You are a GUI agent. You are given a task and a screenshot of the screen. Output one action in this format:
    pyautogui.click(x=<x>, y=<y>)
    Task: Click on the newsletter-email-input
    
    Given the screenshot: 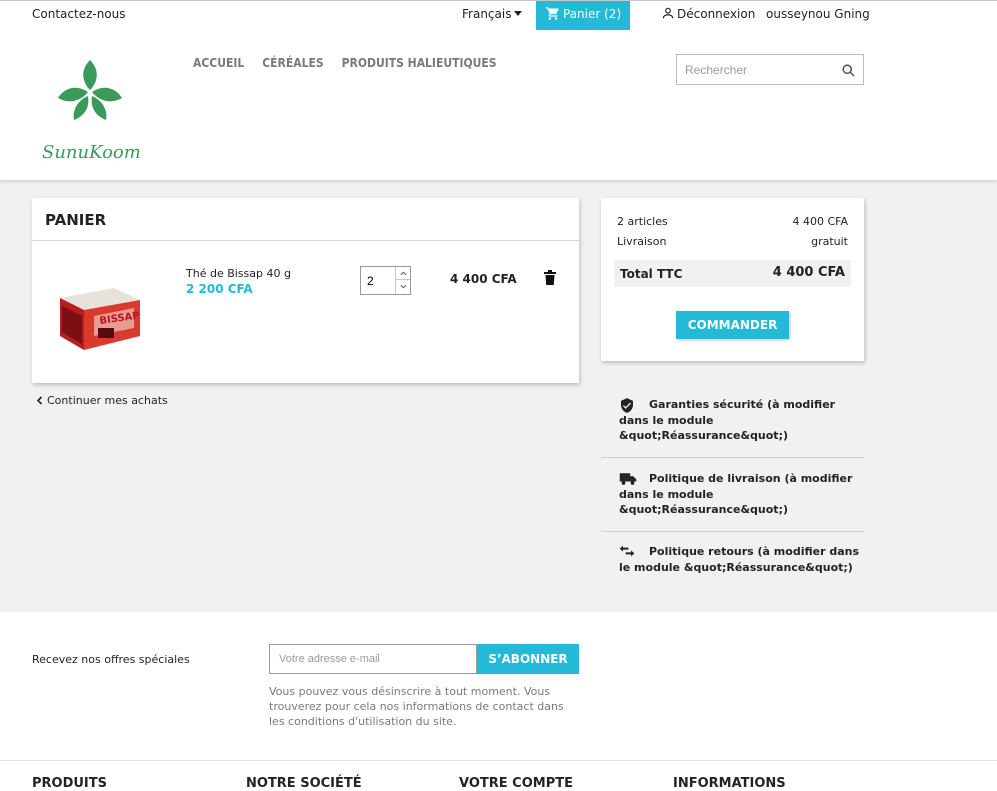 What is the action you would take?
    pyautogui.click(x=370, y=659)
    